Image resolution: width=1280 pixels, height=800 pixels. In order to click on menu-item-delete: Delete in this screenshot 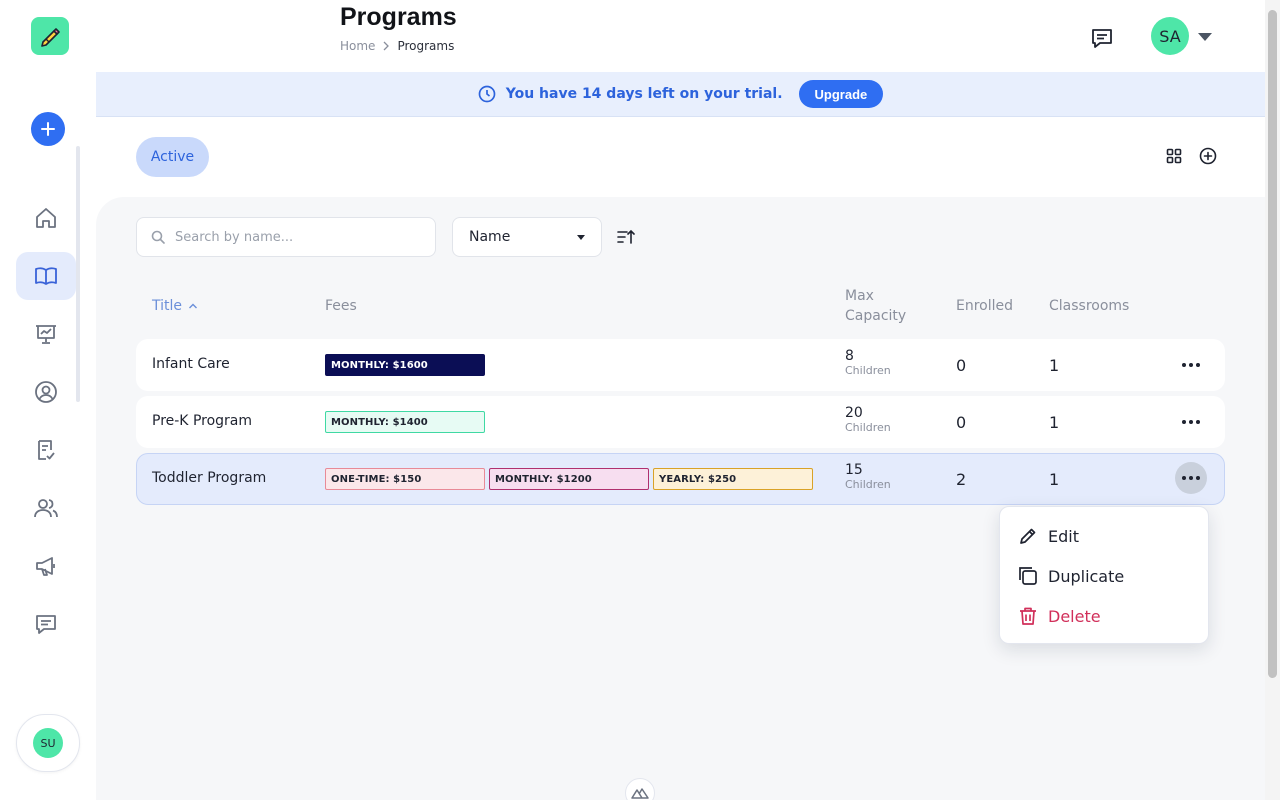, I will do `click(1059, 616)`.